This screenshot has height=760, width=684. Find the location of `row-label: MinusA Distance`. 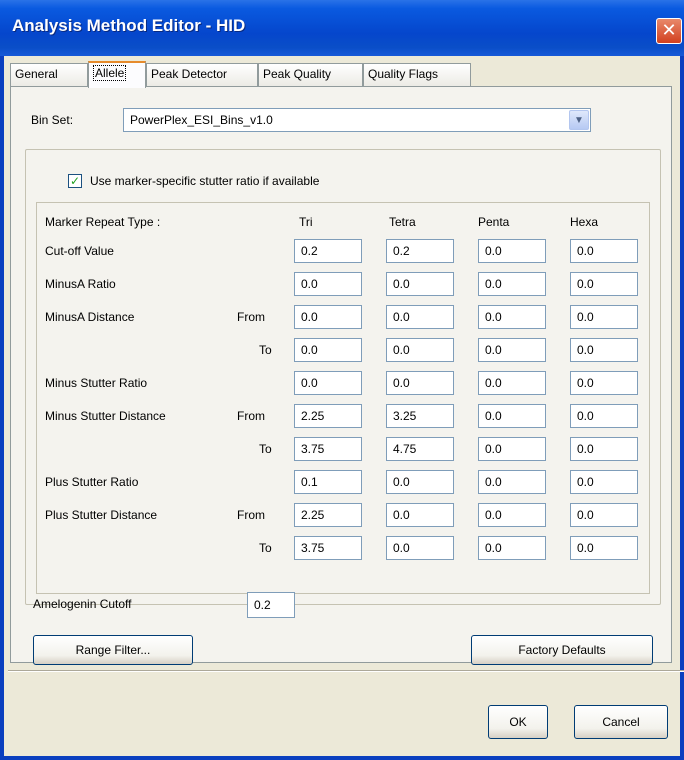

row-label: MinusA Distance is located at coordinates (90, 317).